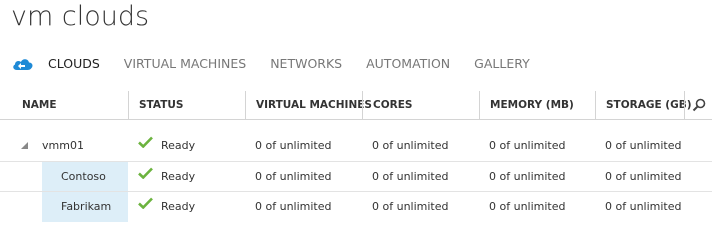 This screenshot has width=712, height=252. What do you see at coordinates (23, 63) in the screenshot?
I see `clouds-icon` at bounding box center [23, 63].